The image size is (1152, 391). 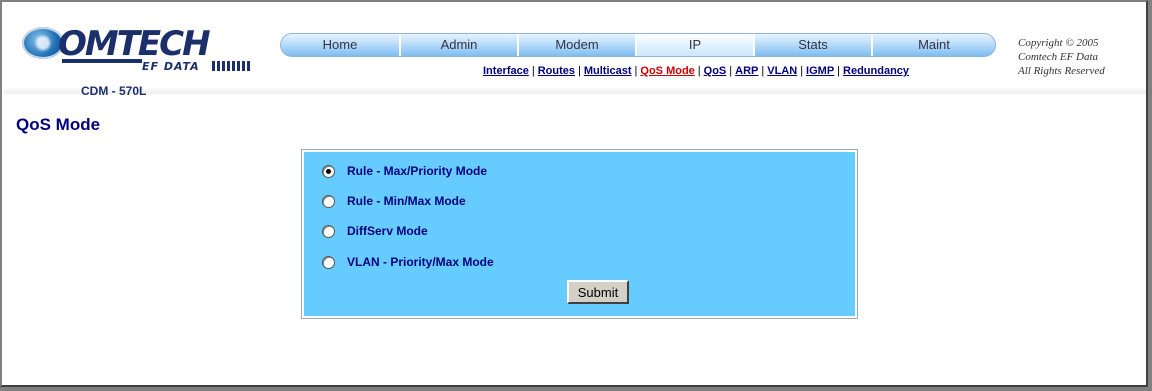 I want to click on tab-ip: IP, so click(x=696, y=45).